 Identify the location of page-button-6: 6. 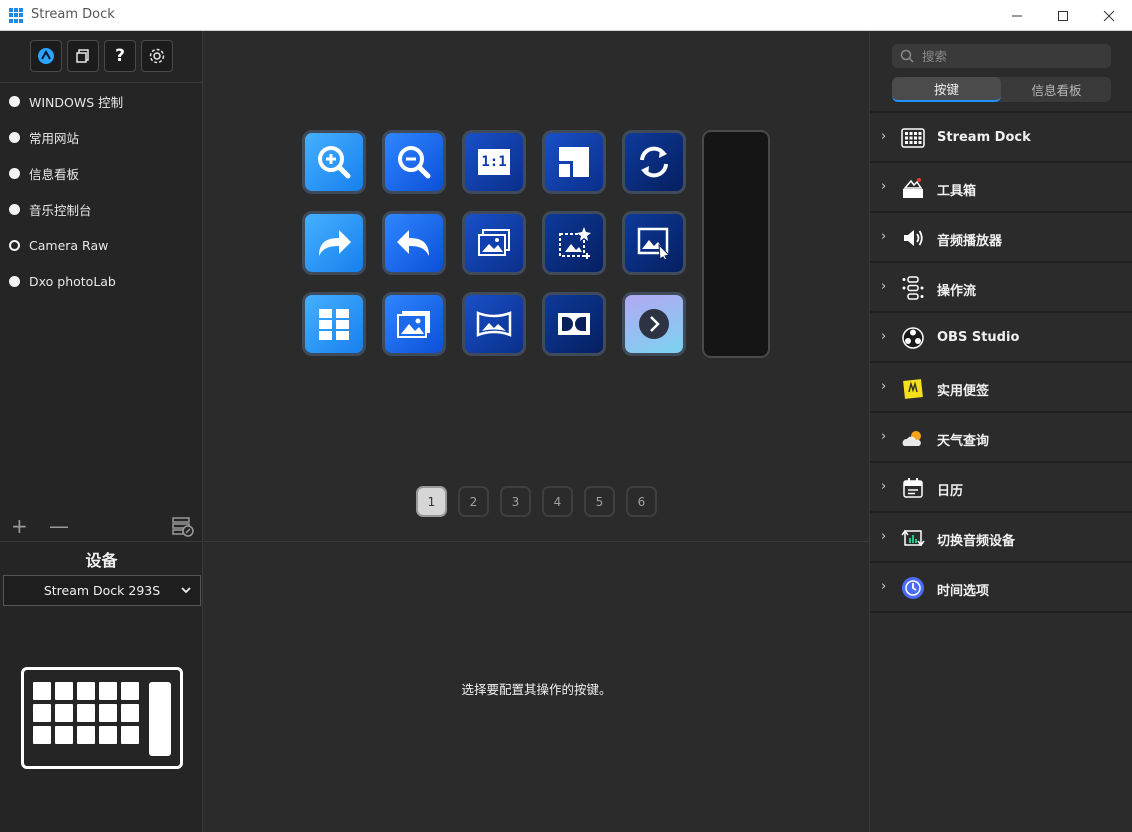
(641, 501).